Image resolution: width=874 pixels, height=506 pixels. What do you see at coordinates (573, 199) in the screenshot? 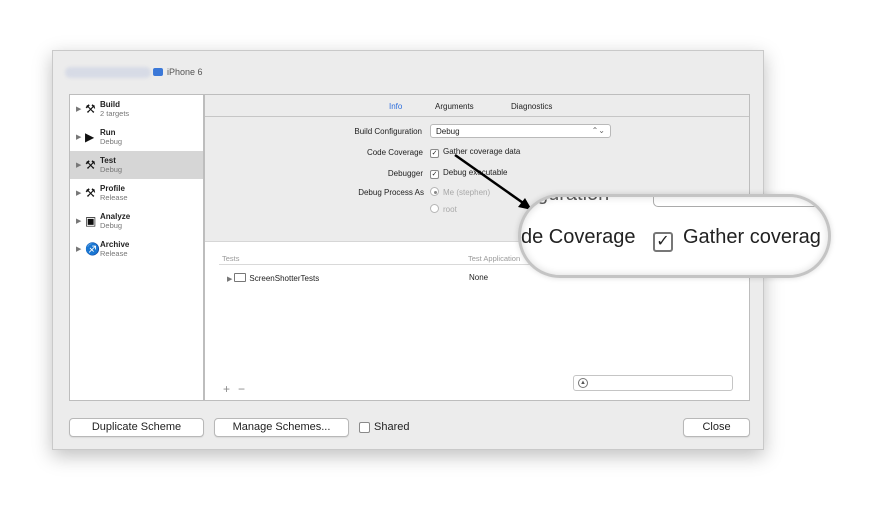
I see `magnified-build-config-fragment: guration` at bounding box center [573, 199].